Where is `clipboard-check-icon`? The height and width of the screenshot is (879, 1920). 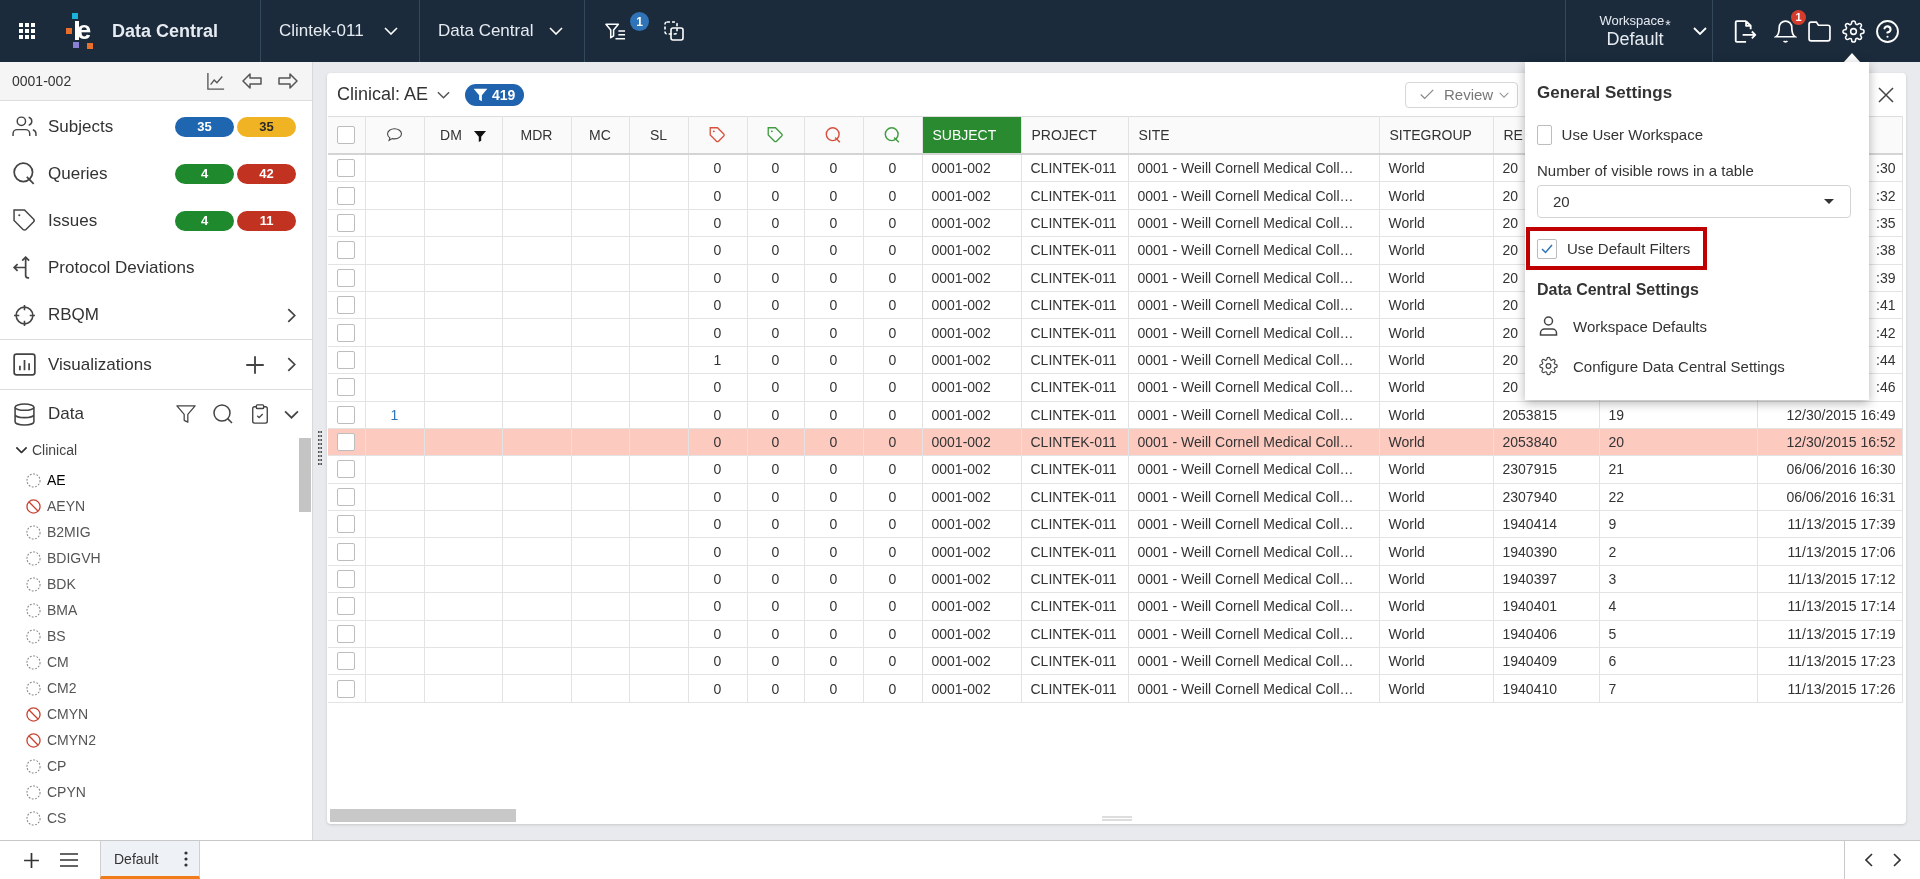 clipboard-check-icon is located at coordinates (260, 414).